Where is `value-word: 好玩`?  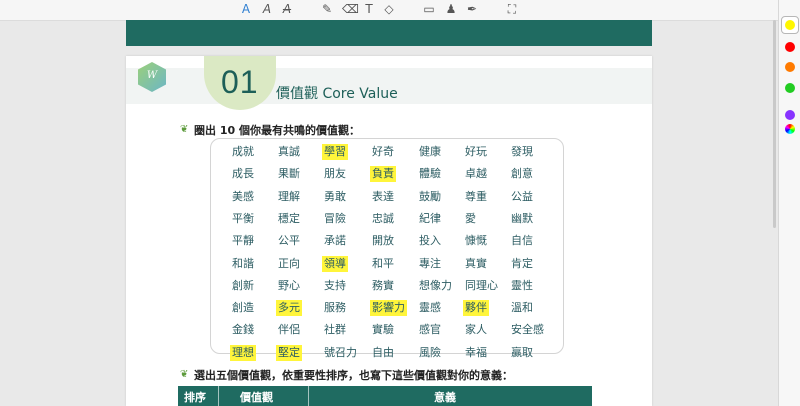 value-word: 好玩 is located at coordinates (476, 152).